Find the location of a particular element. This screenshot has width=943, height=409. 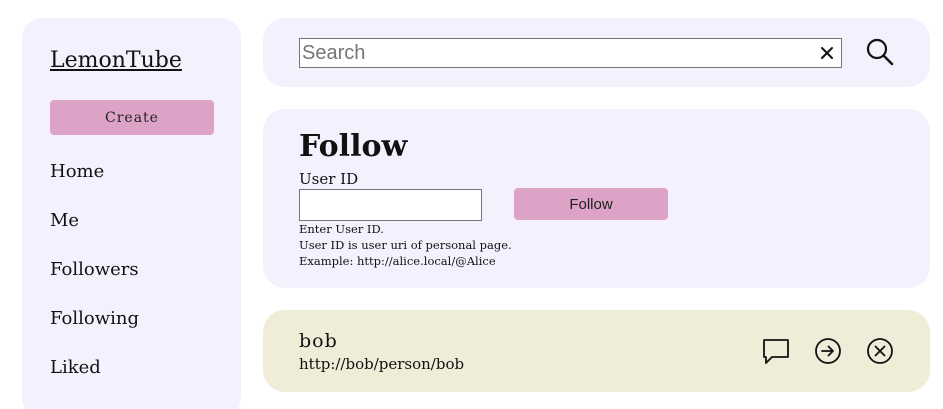

close-circle-icon is located at coordinates (880, 351).